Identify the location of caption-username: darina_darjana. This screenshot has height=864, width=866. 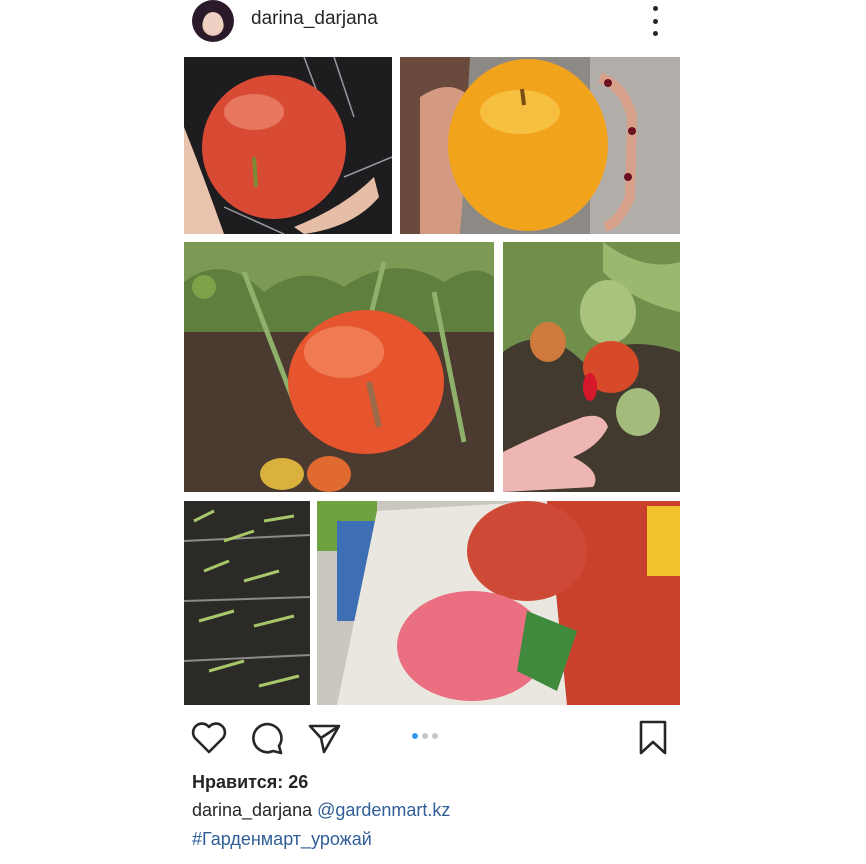
(252, 810).